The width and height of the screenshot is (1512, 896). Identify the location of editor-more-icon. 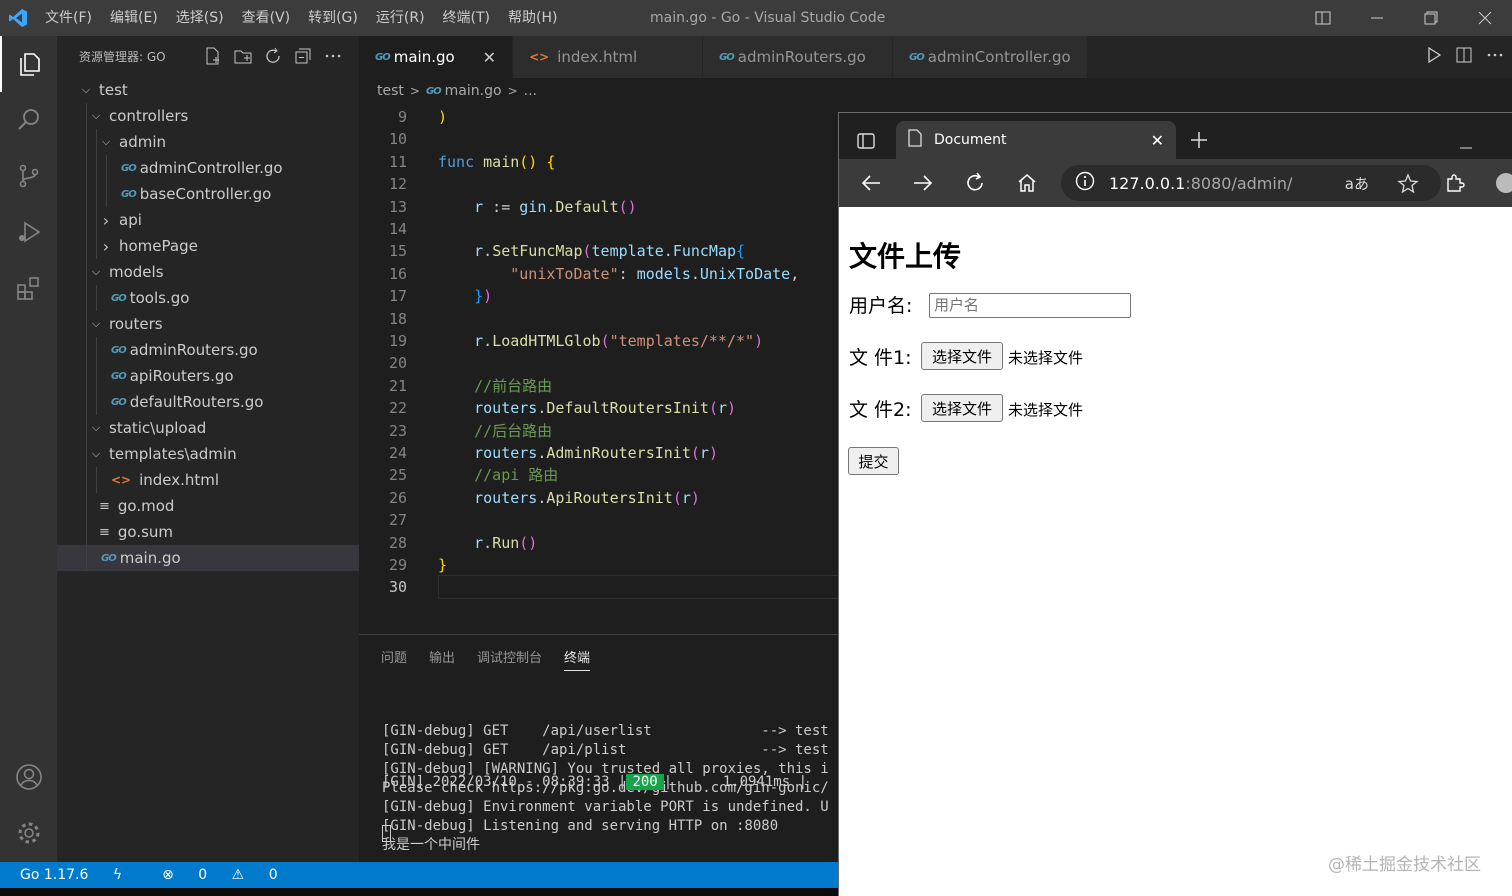
(1495, 57).